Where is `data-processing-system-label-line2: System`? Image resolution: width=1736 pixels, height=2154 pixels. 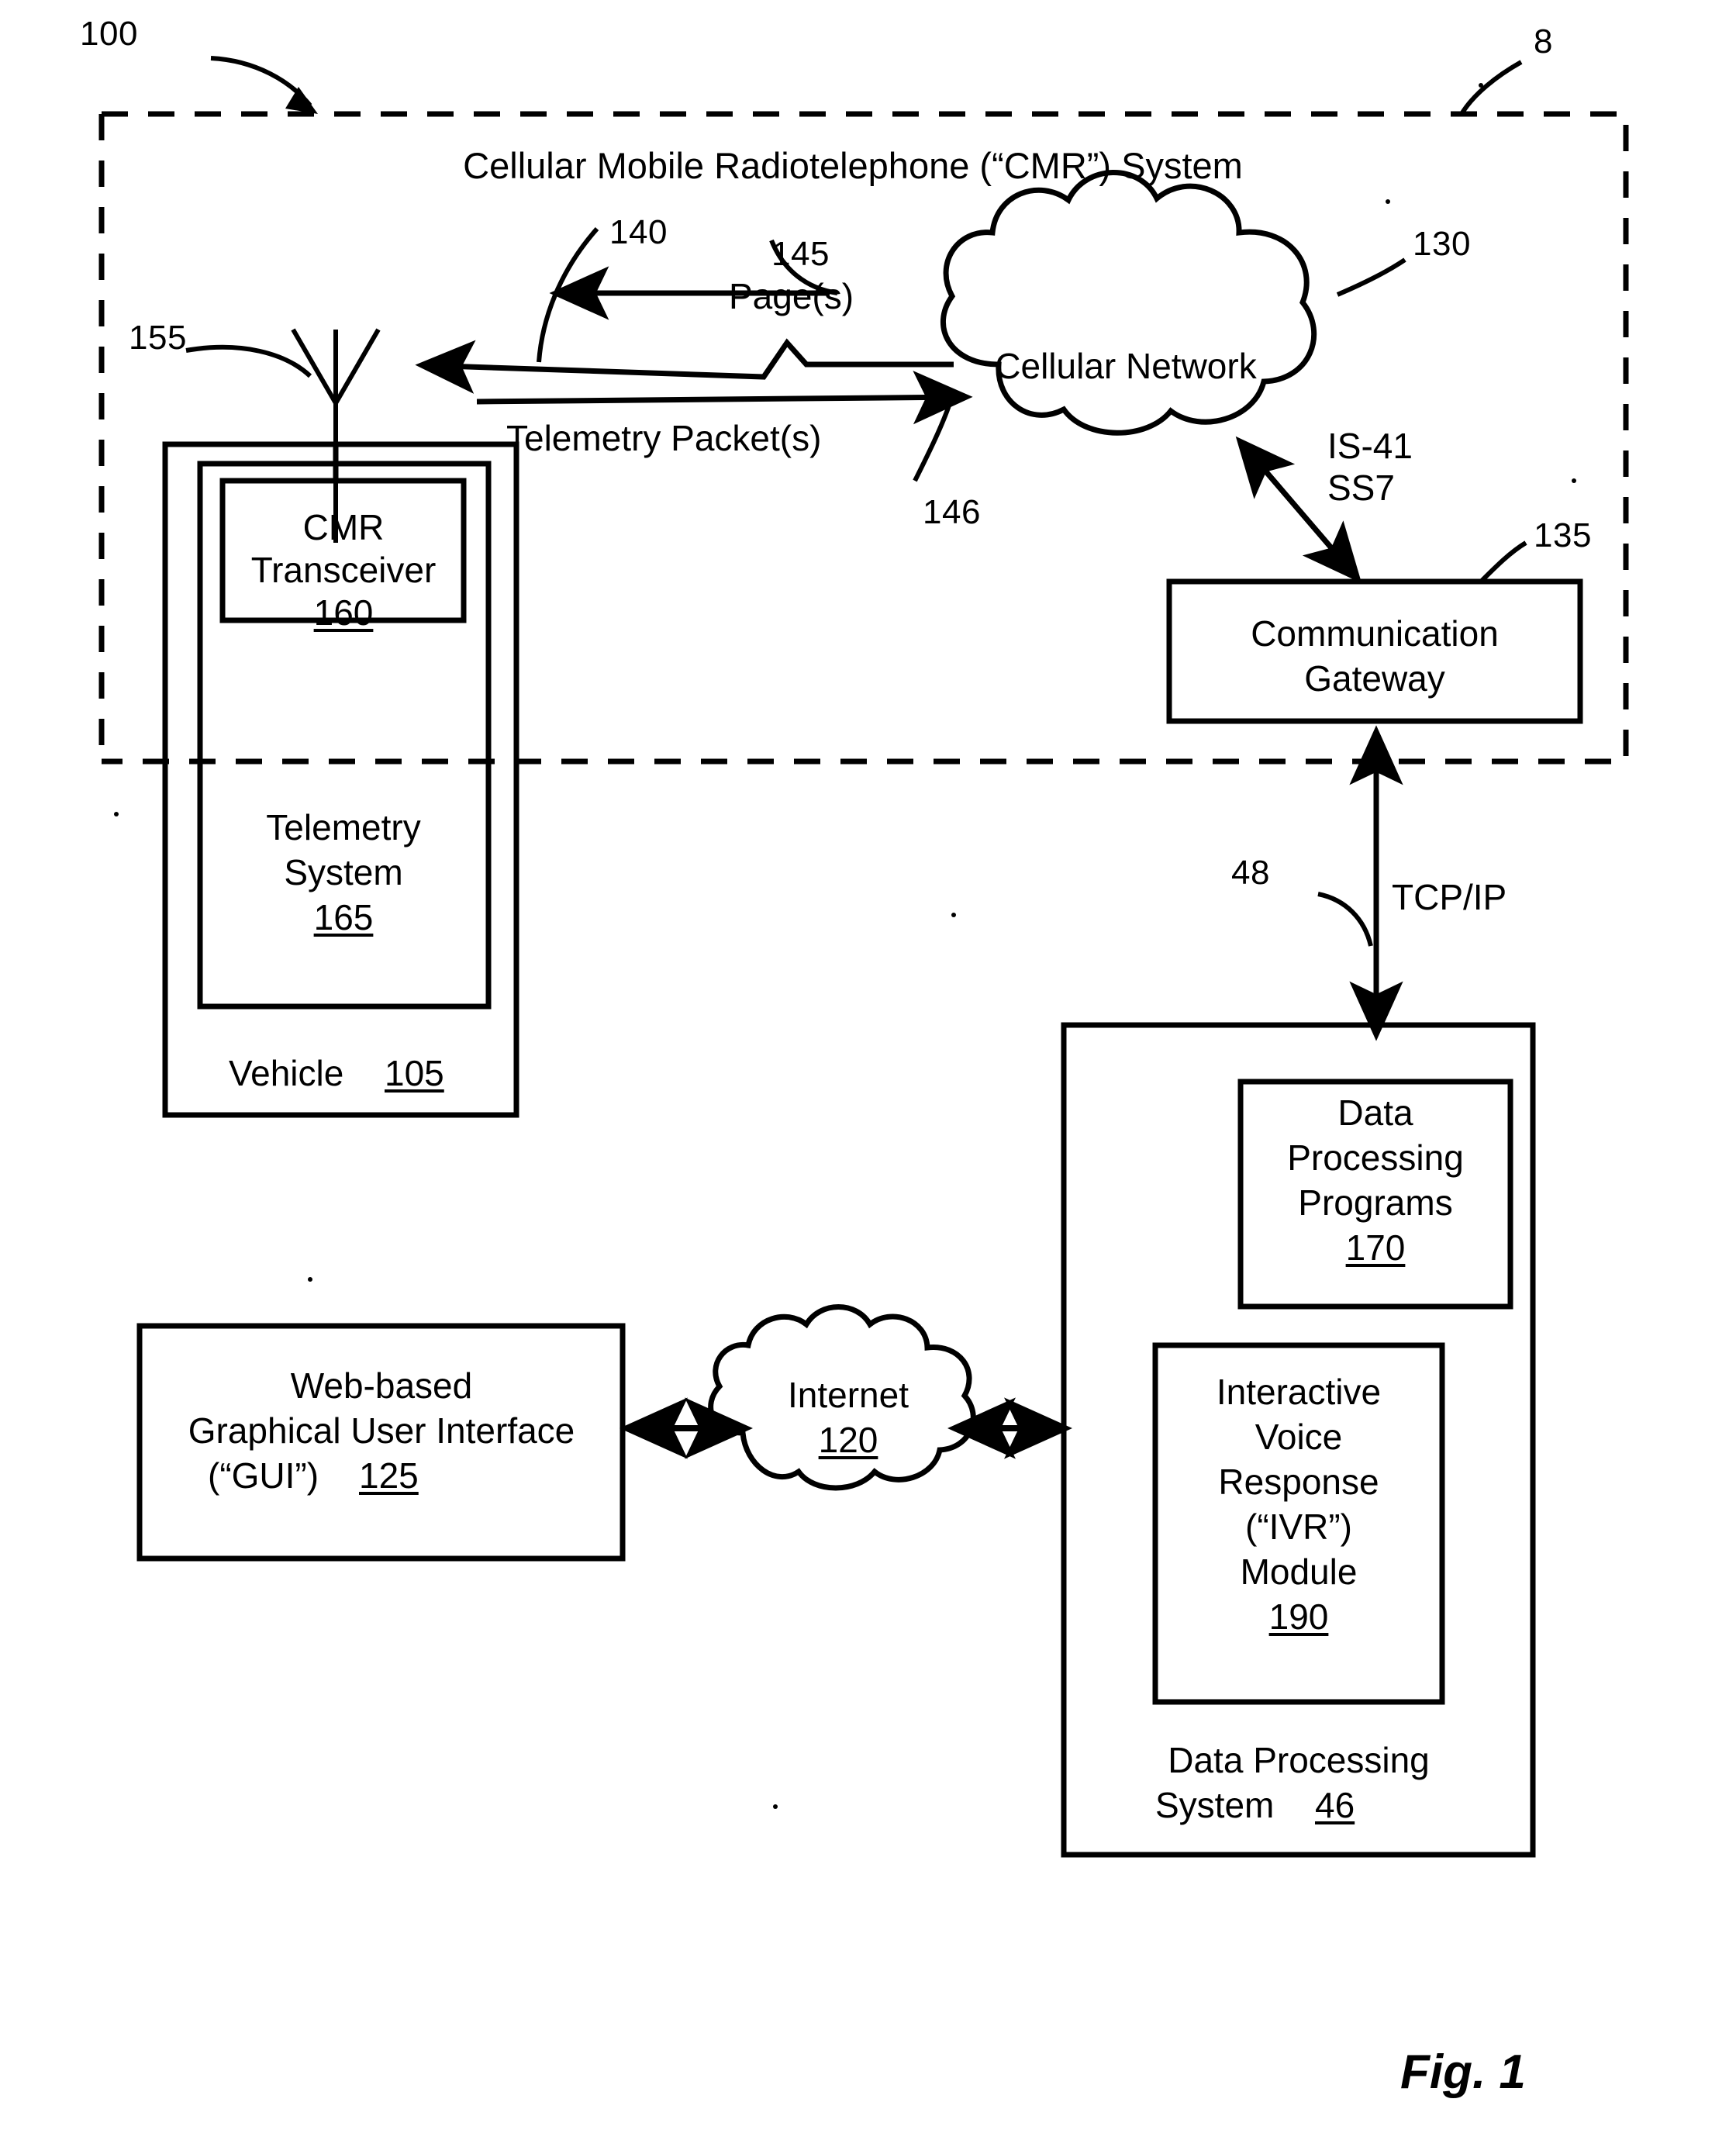
data-processing-system-label-line2: System is located at coordinates (1215, 1805).